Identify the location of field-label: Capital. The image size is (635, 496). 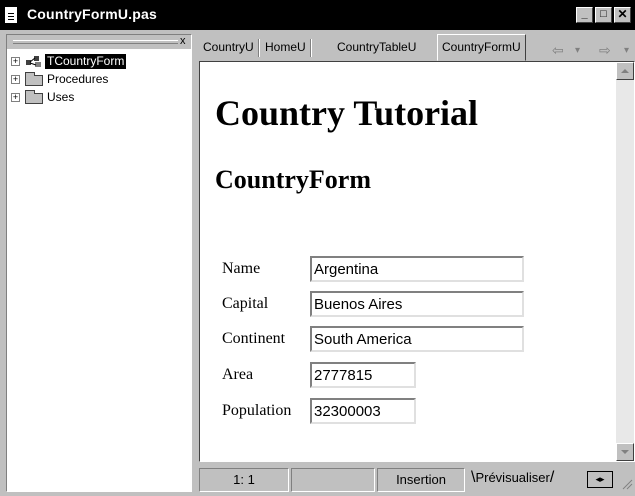
(245, 303).